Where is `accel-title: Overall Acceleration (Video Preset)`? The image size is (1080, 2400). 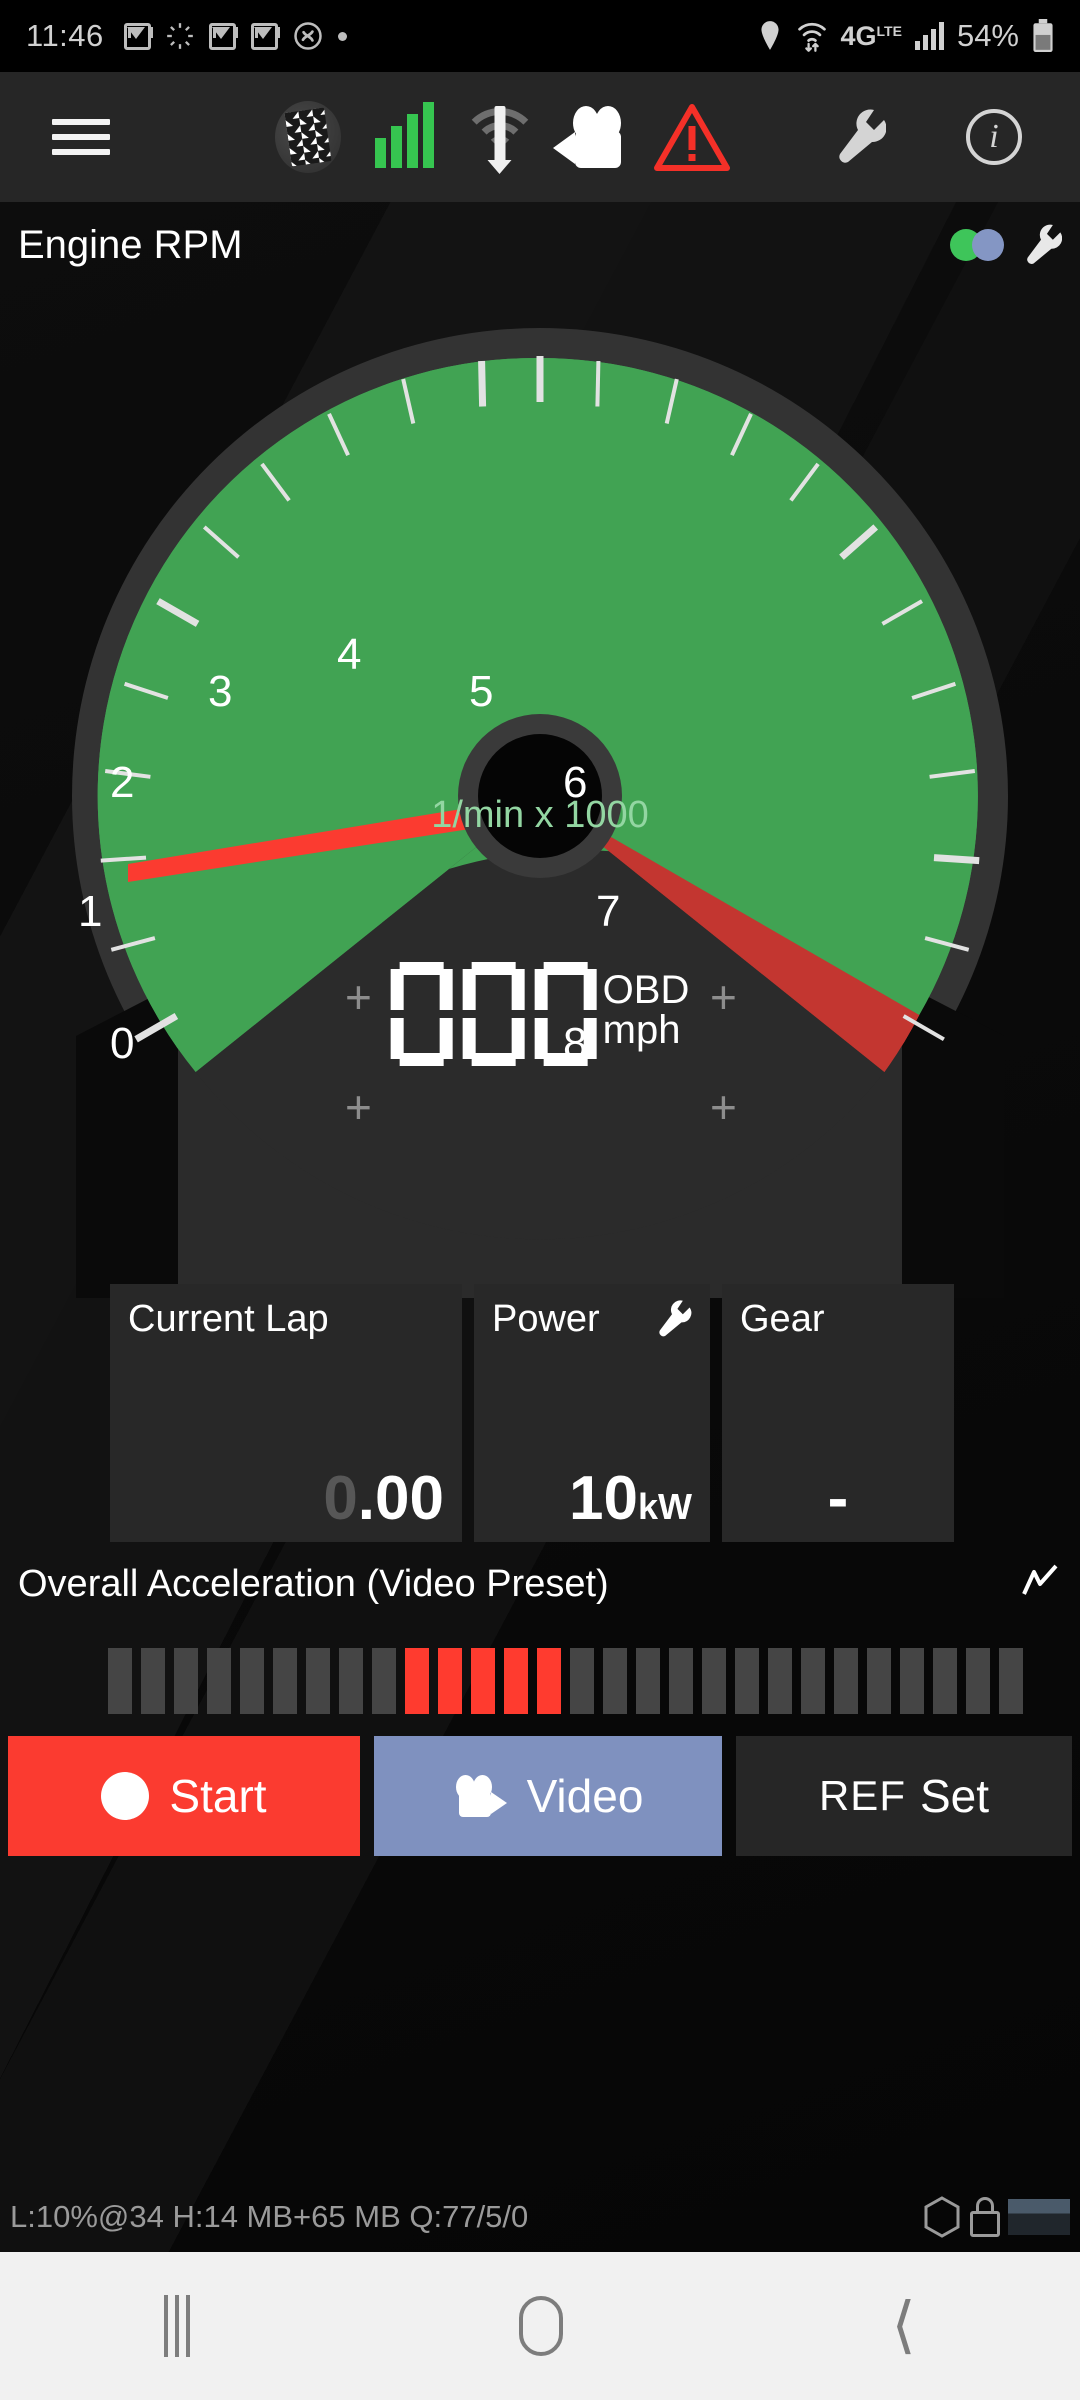
accel-title: Overall Acceleration (Video Preset) is located at coordinates (313, 1583).